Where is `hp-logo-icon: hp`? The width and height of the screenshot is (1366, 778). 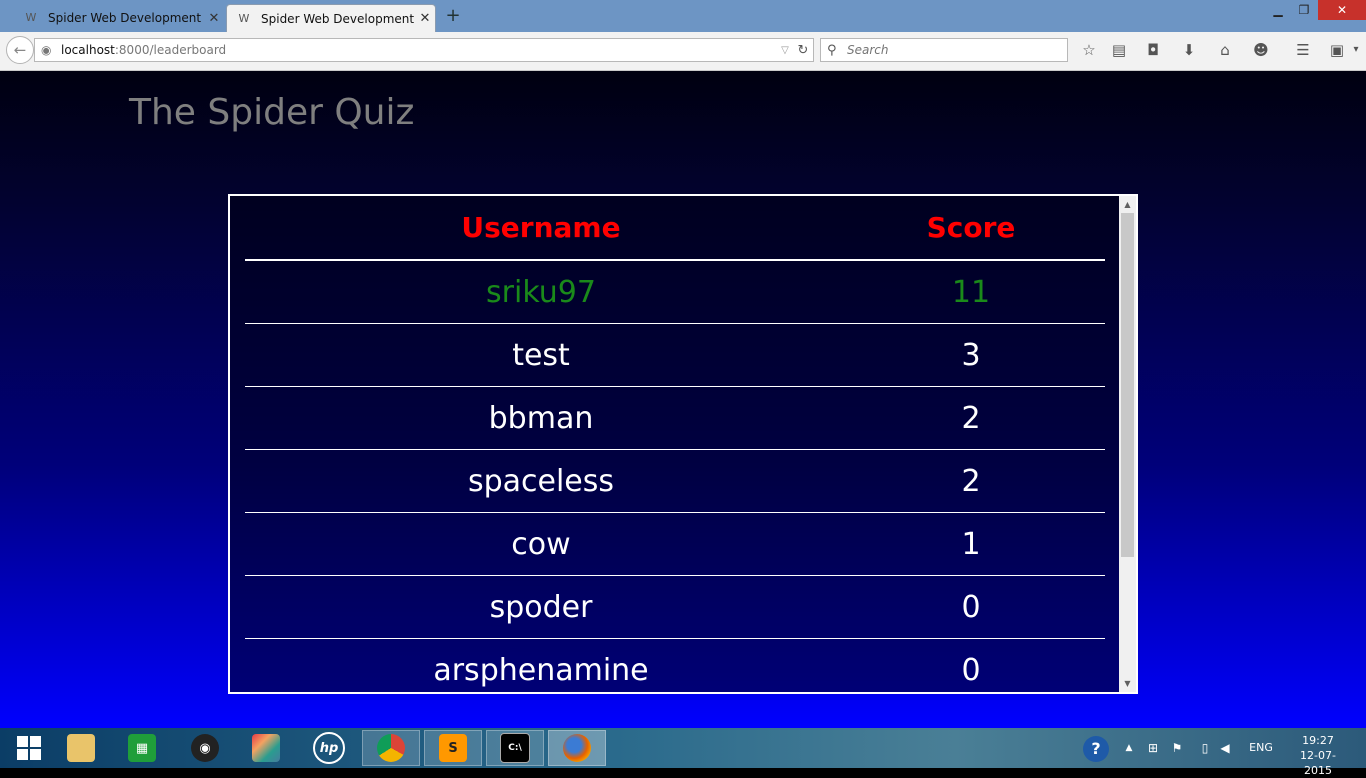
hp-logo-icon: hp is located at coordinates (329, 748).